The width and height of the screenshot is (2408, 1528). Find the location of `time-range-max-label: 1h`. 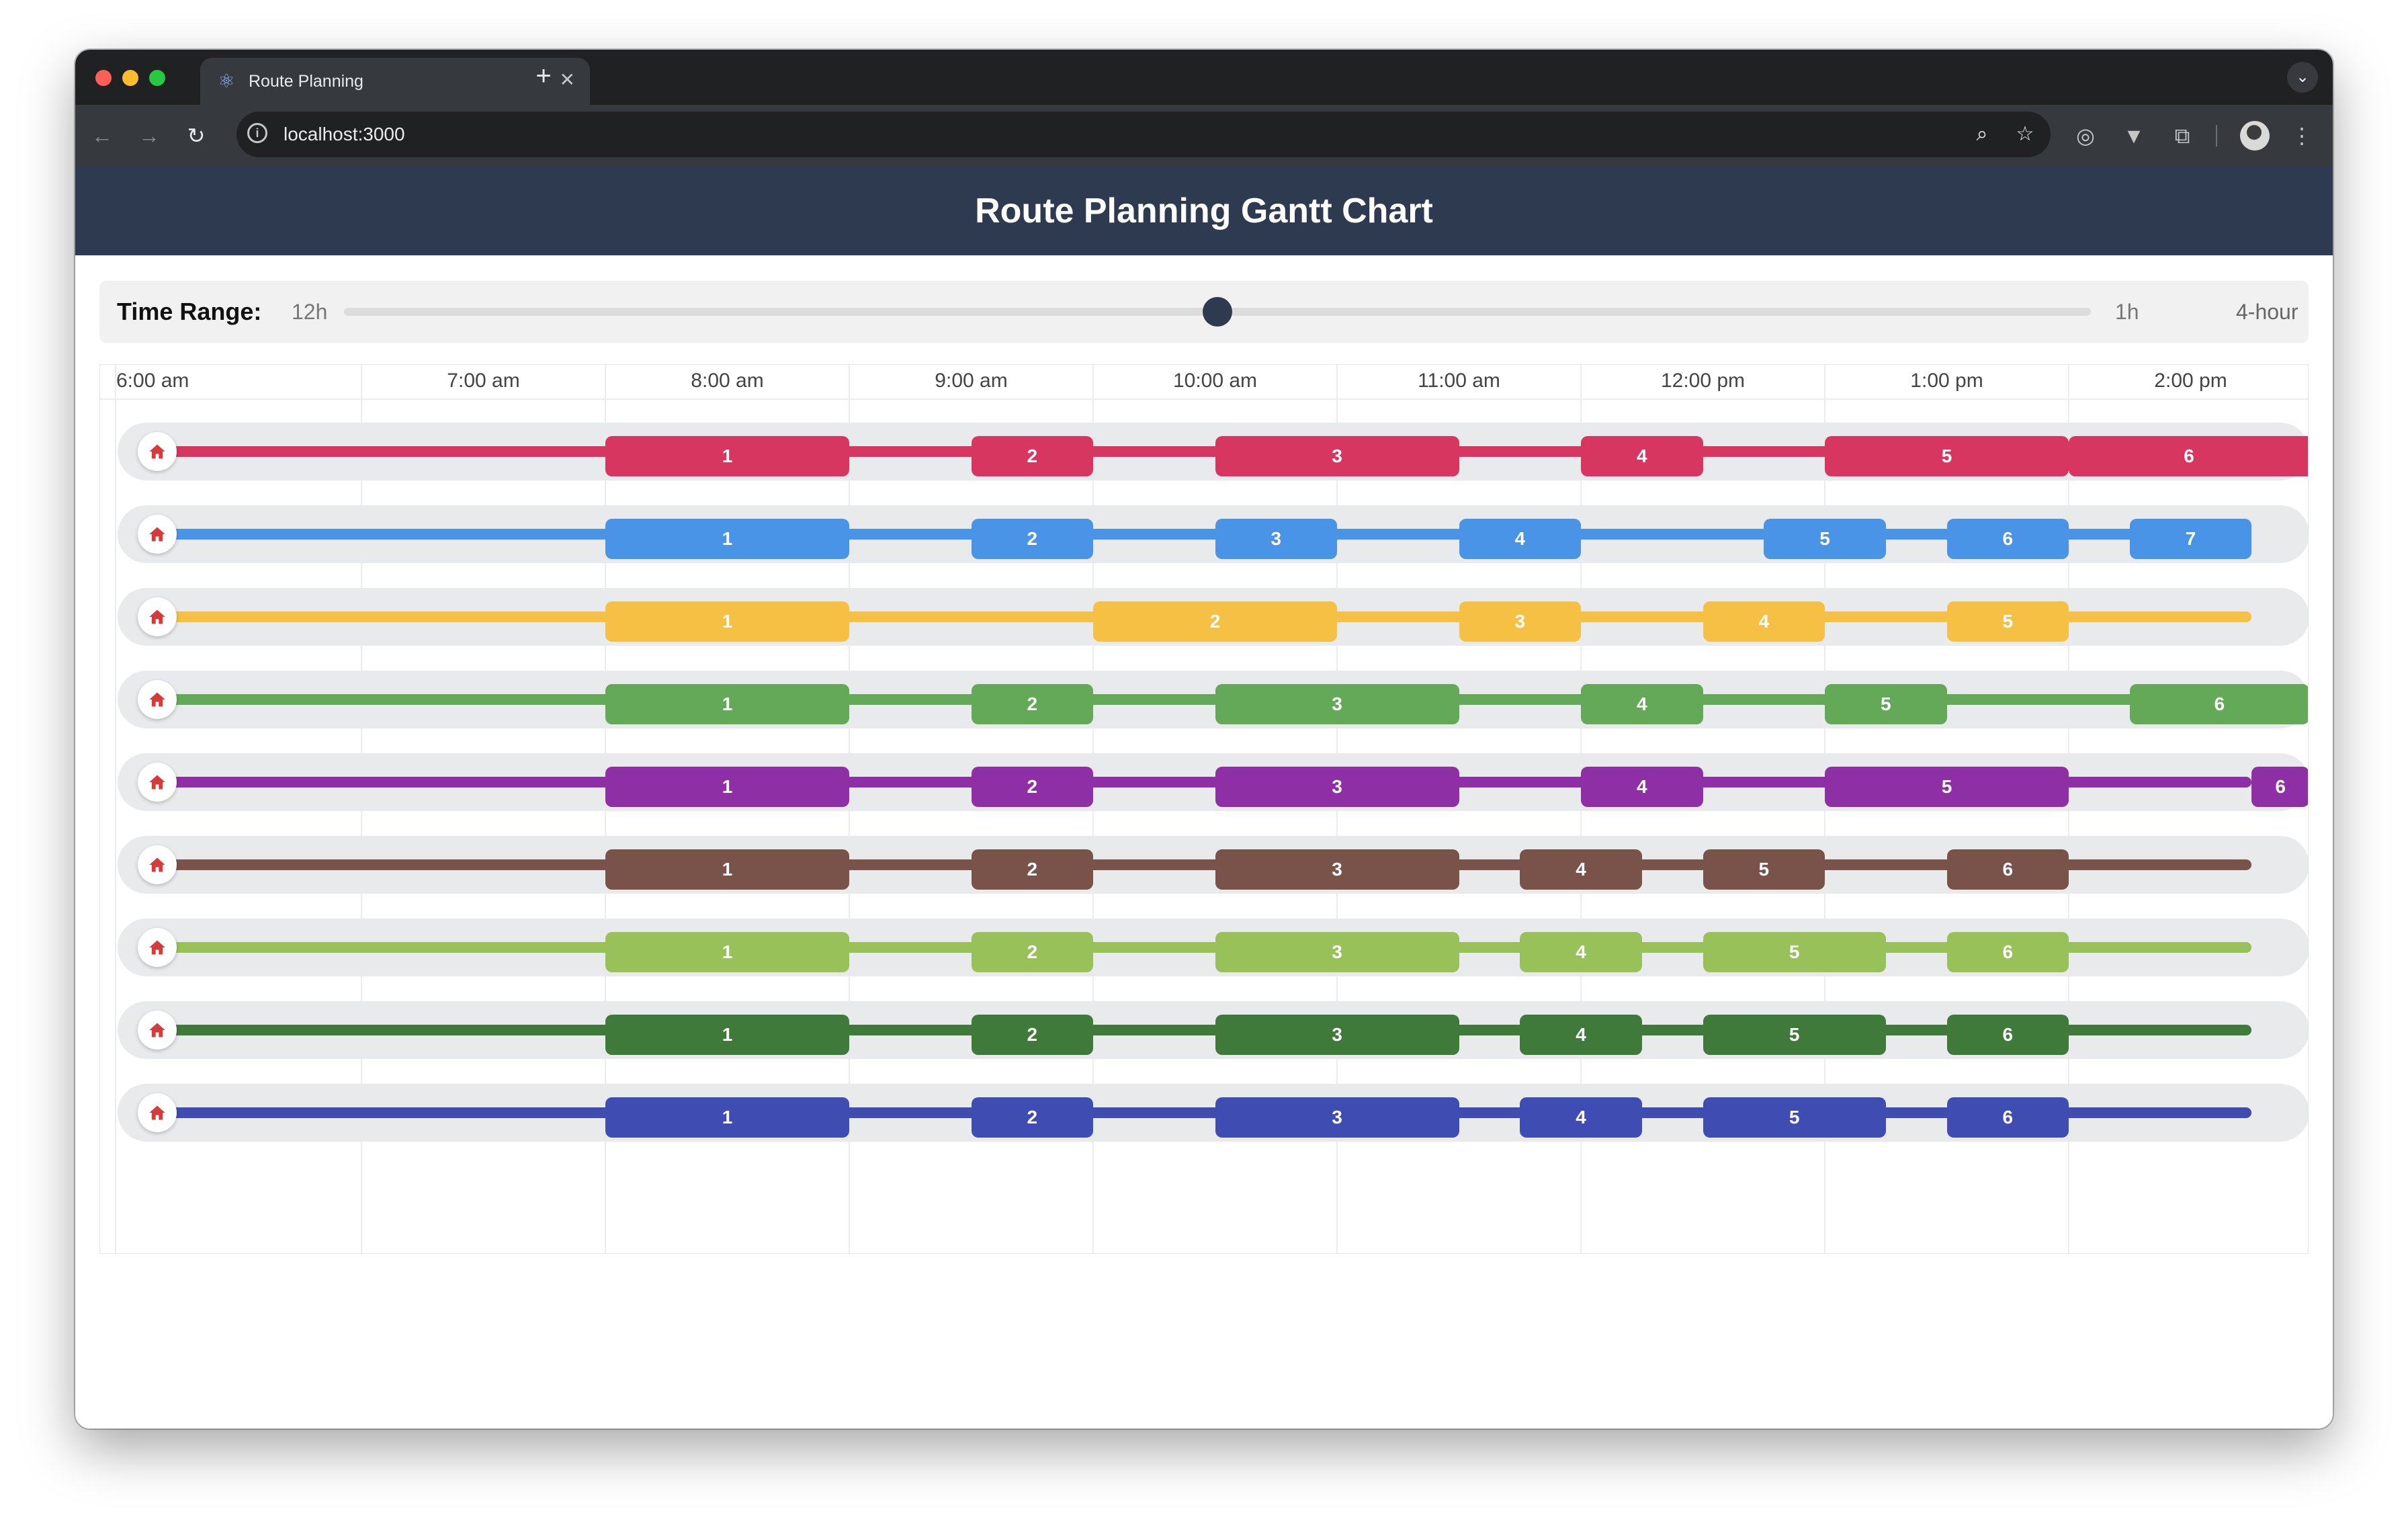

time-range-max-label: 1h is located at coordinates (2127, 312).